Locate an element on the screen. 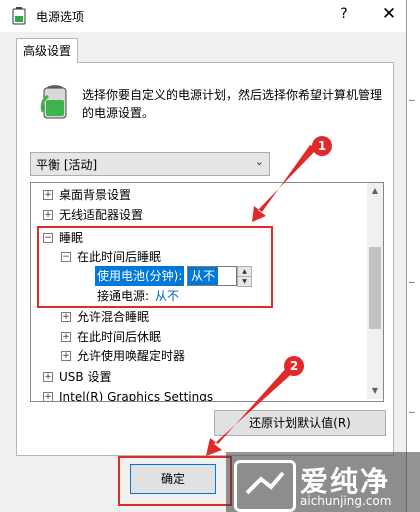  watermark: 爱纯净 aichunjing.com is located at coordinates (324, 485).